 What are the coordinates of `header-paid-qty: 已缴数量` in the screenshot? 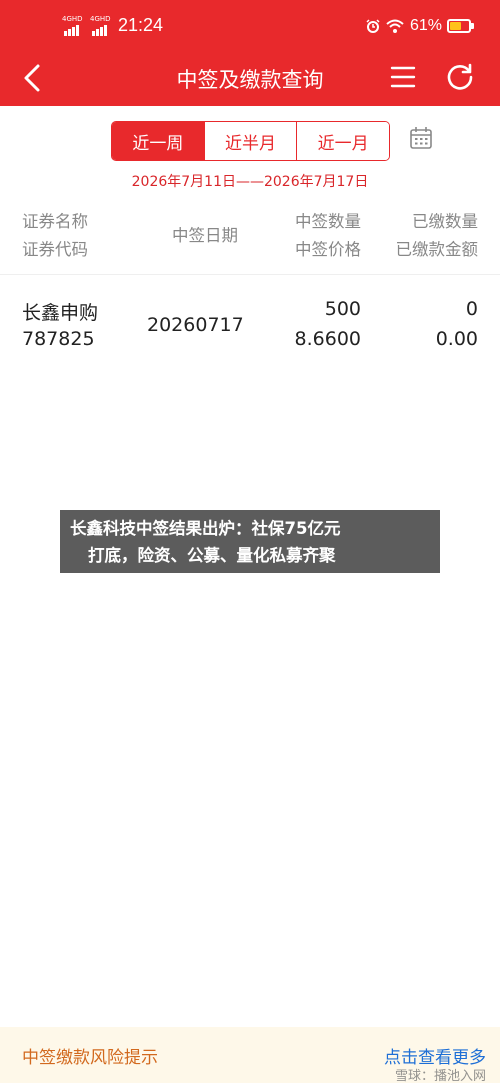 It's located at (445, 221).